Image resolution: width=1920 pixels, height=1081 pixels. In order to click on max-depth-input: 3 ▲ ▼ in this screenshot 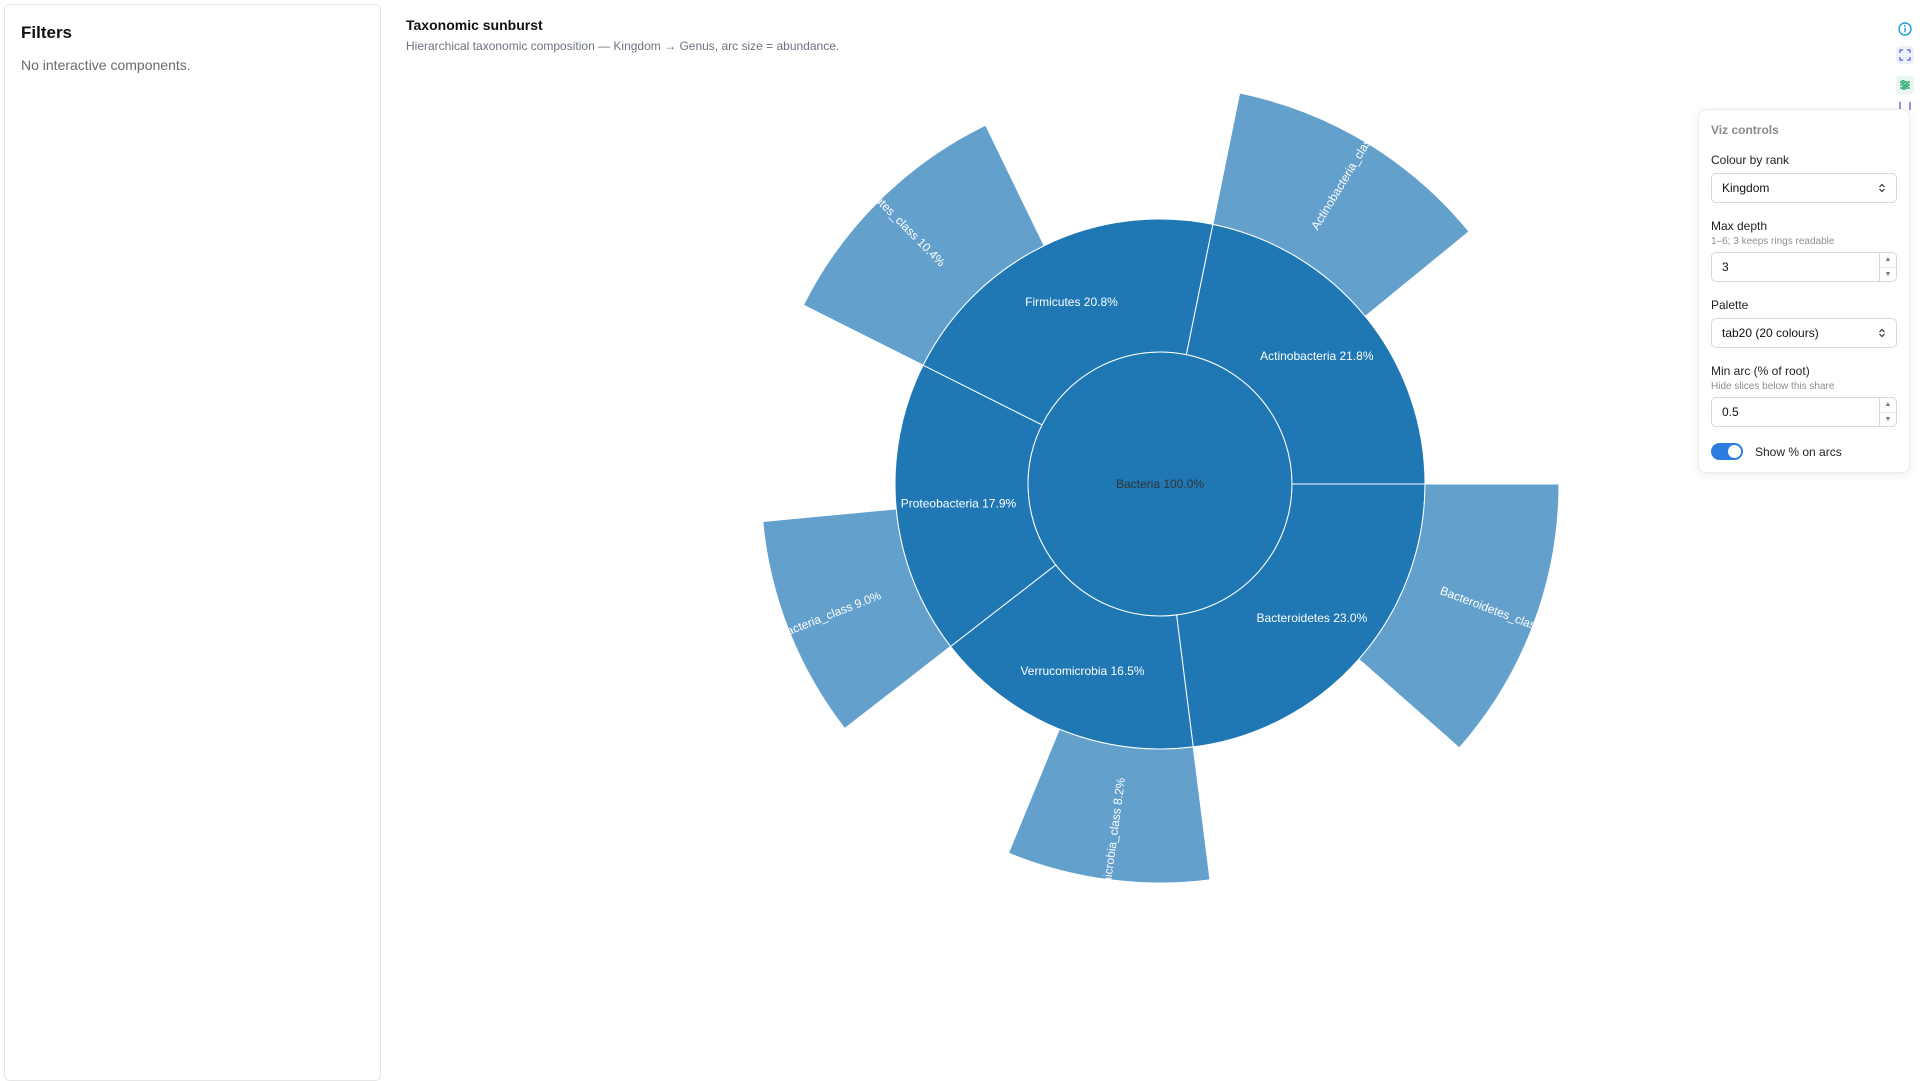, I will do `click(1804, 267)`.